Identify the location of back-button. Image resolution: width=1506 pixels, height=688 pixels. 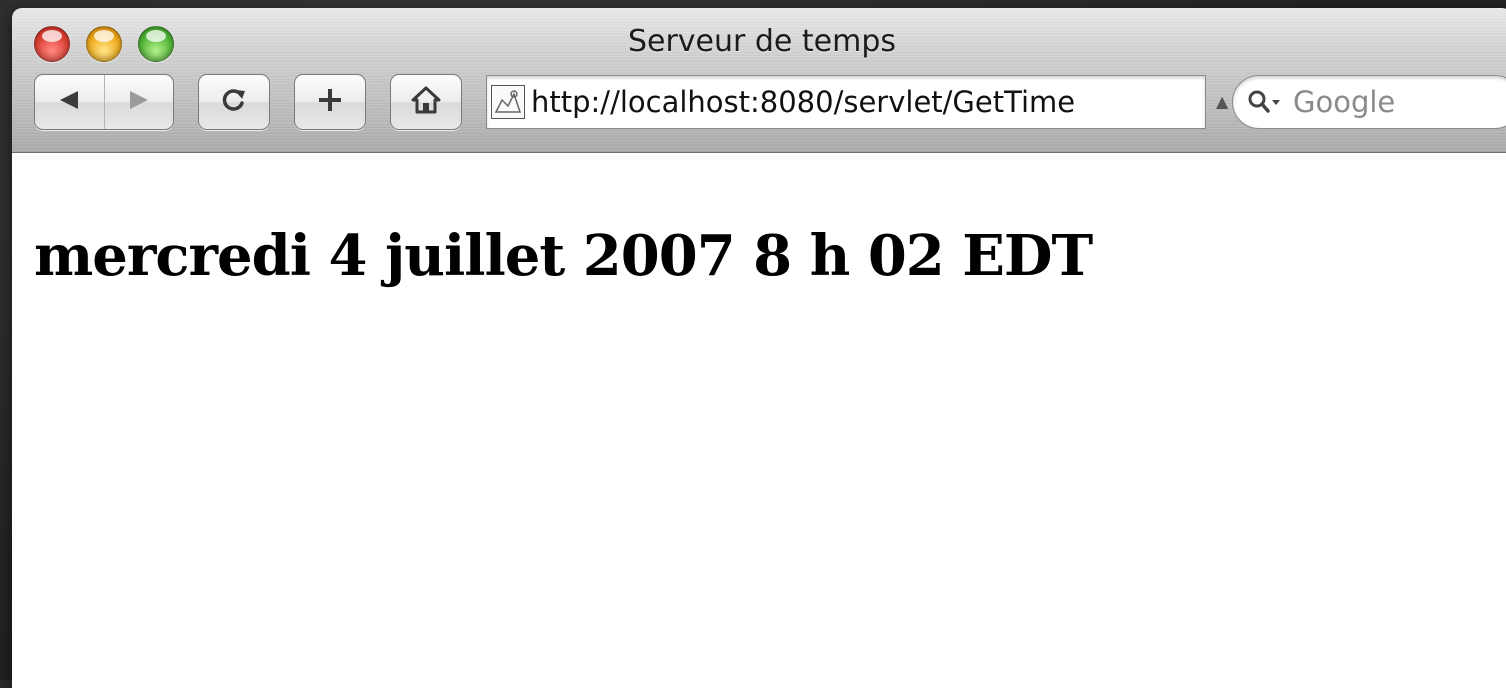
(70, 102).